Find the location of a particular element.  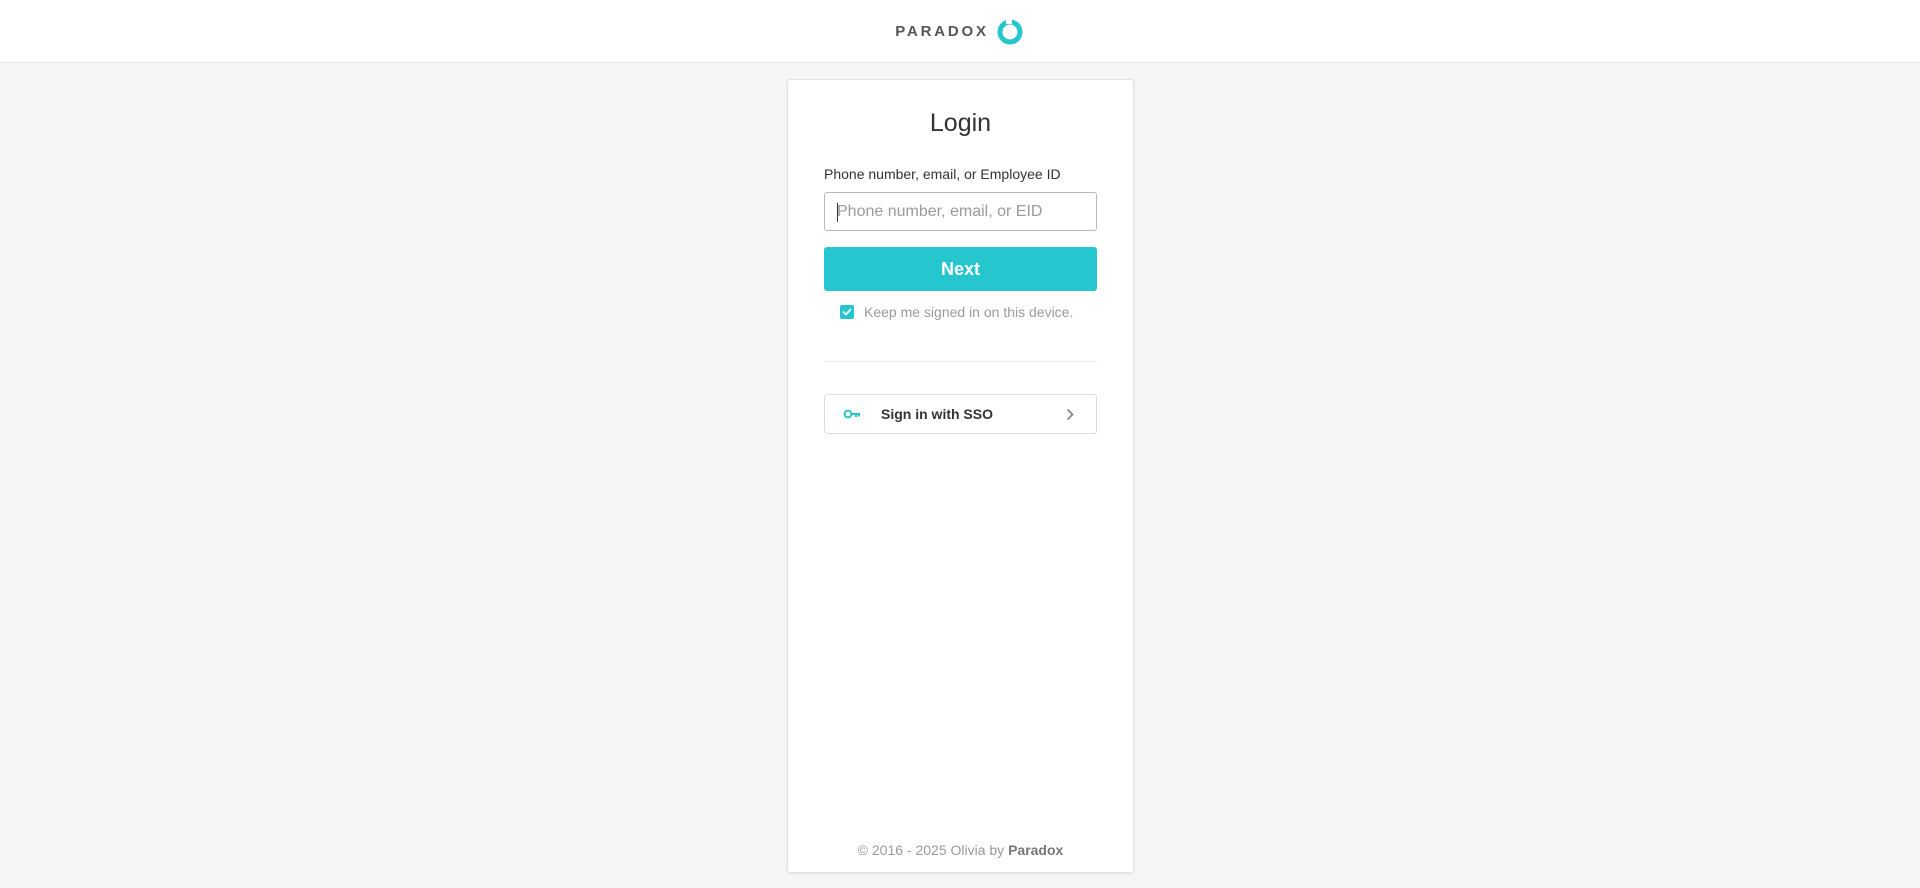

keep-signed-in-label: Keep me signed in on this device. is located at coordinates (968, 312).